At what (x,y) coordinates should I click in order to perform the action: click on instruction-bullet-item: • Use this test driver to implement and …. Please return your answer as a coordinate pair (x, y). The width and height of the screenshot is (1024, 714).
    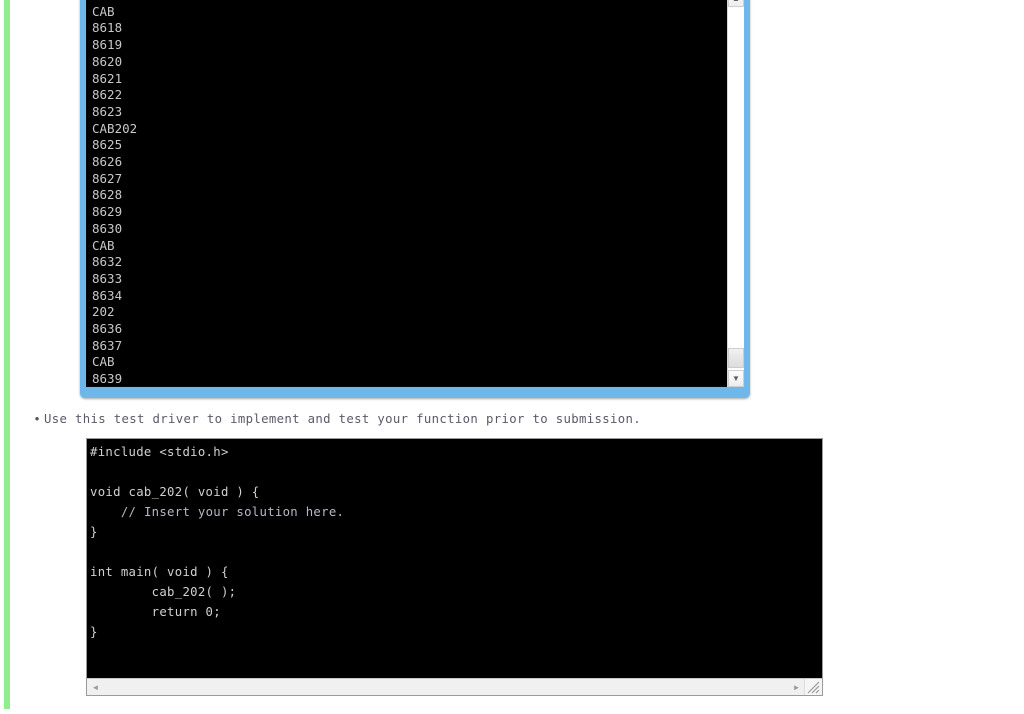
    Looking at the image, I should click on (480, 419).